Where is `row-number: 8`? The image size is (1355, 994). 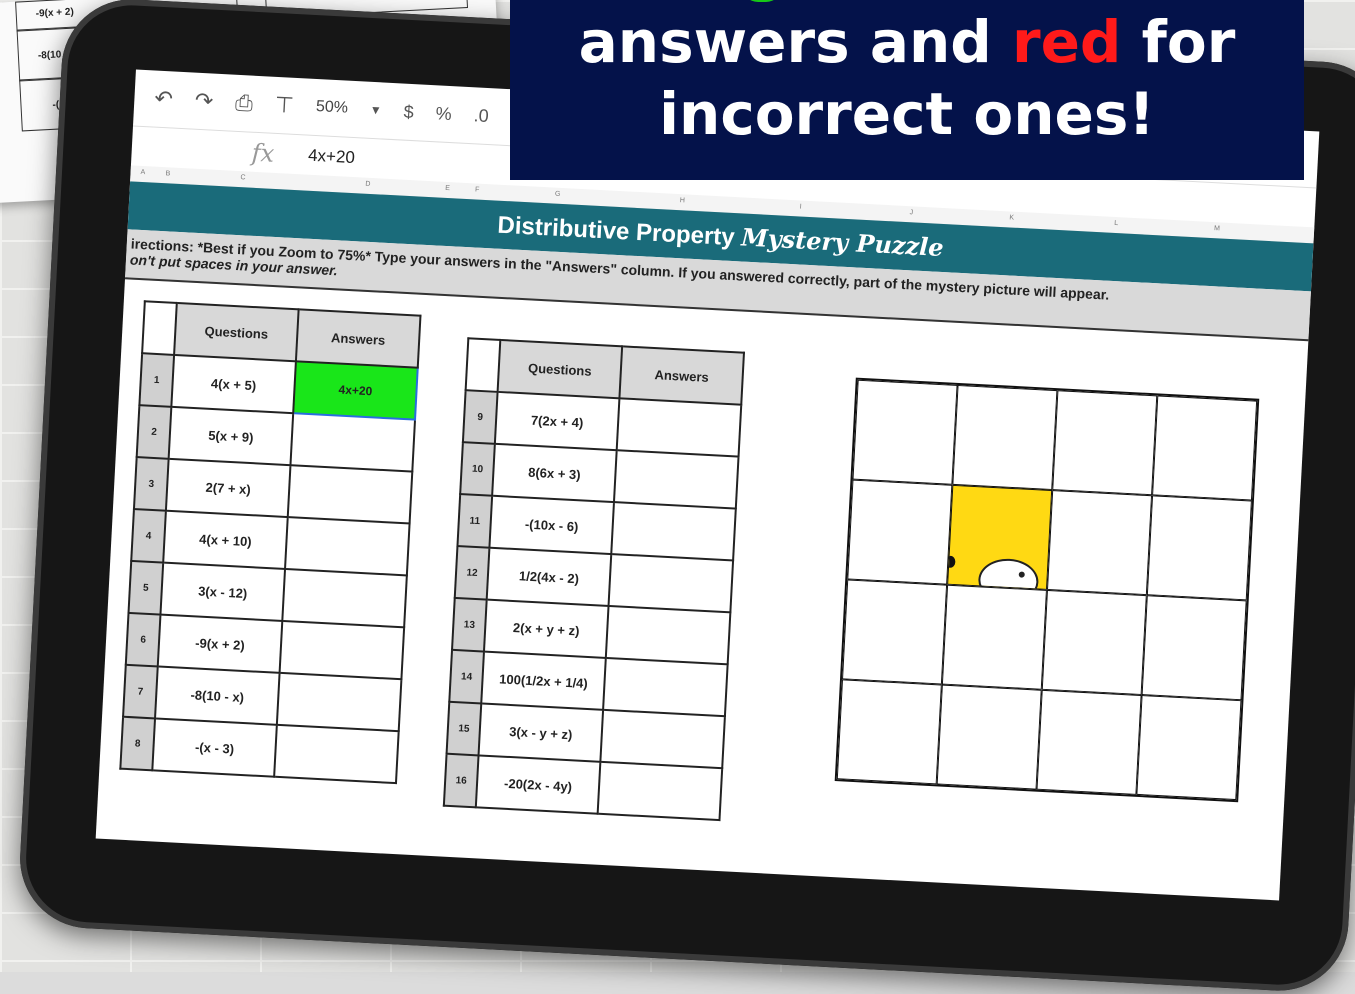
row-number: 8 is located at coordinates (138, 743).